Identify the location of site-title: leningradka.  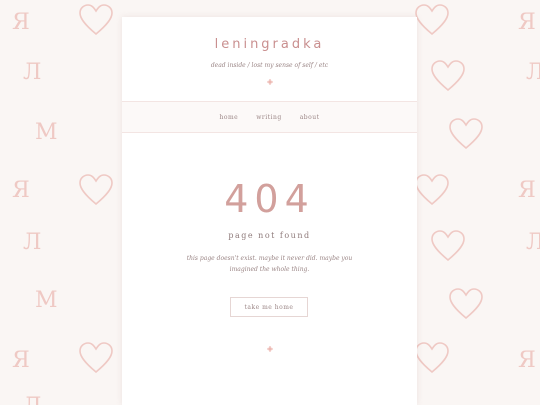
(269, 44).